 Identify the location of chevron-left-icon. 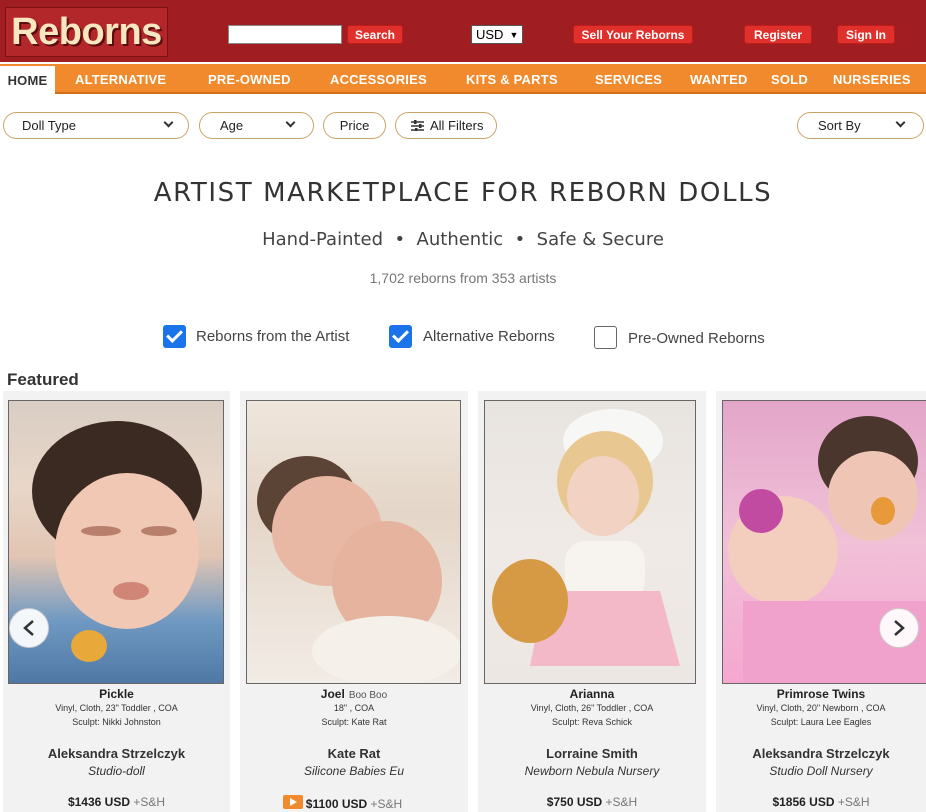
(28, 628).